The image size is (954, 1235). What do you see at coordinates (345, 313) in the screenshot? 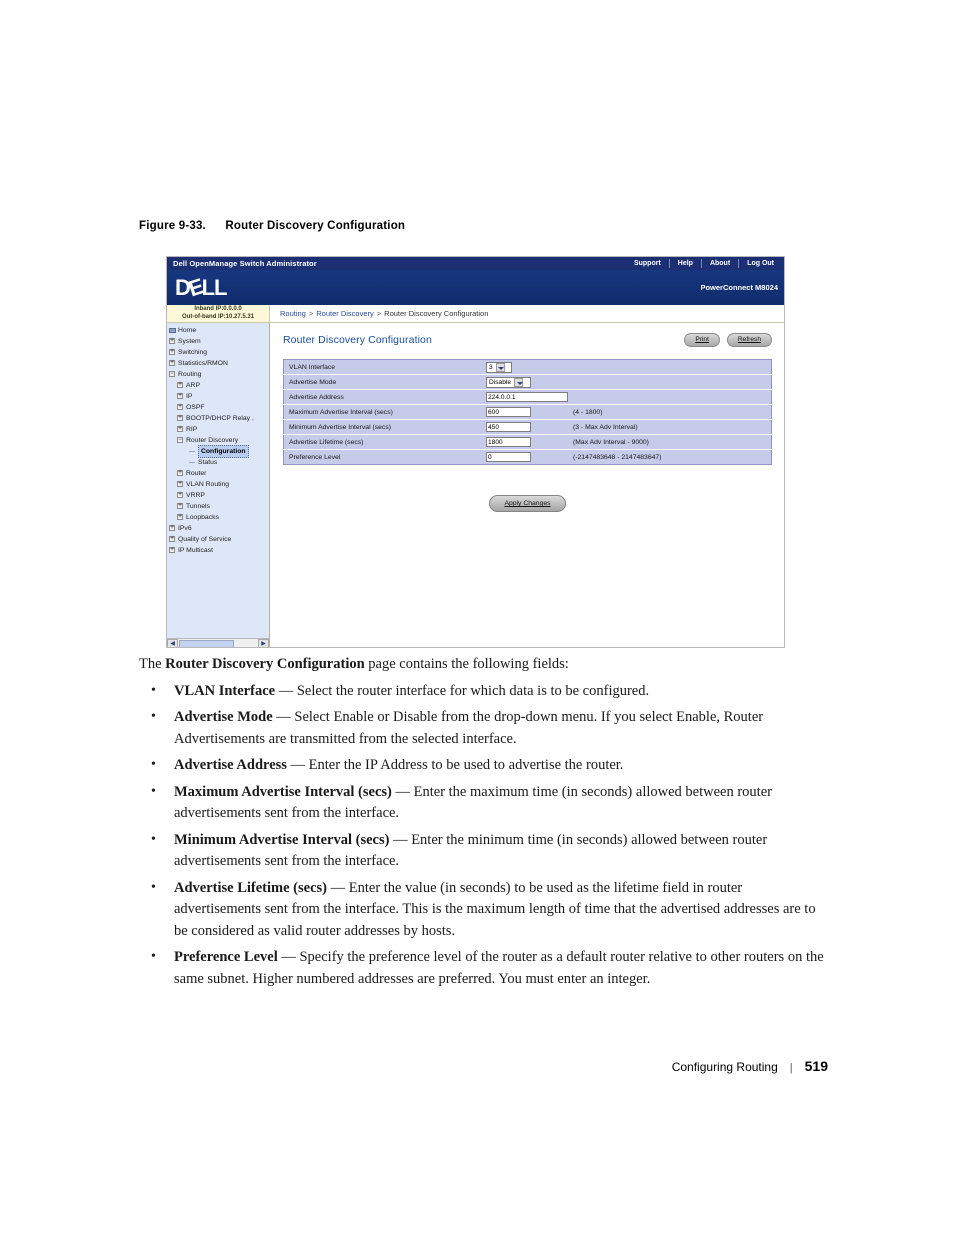
I see `breadcrumb-item-router-discovery: Router Discovery` at bounding box center [345, 313].